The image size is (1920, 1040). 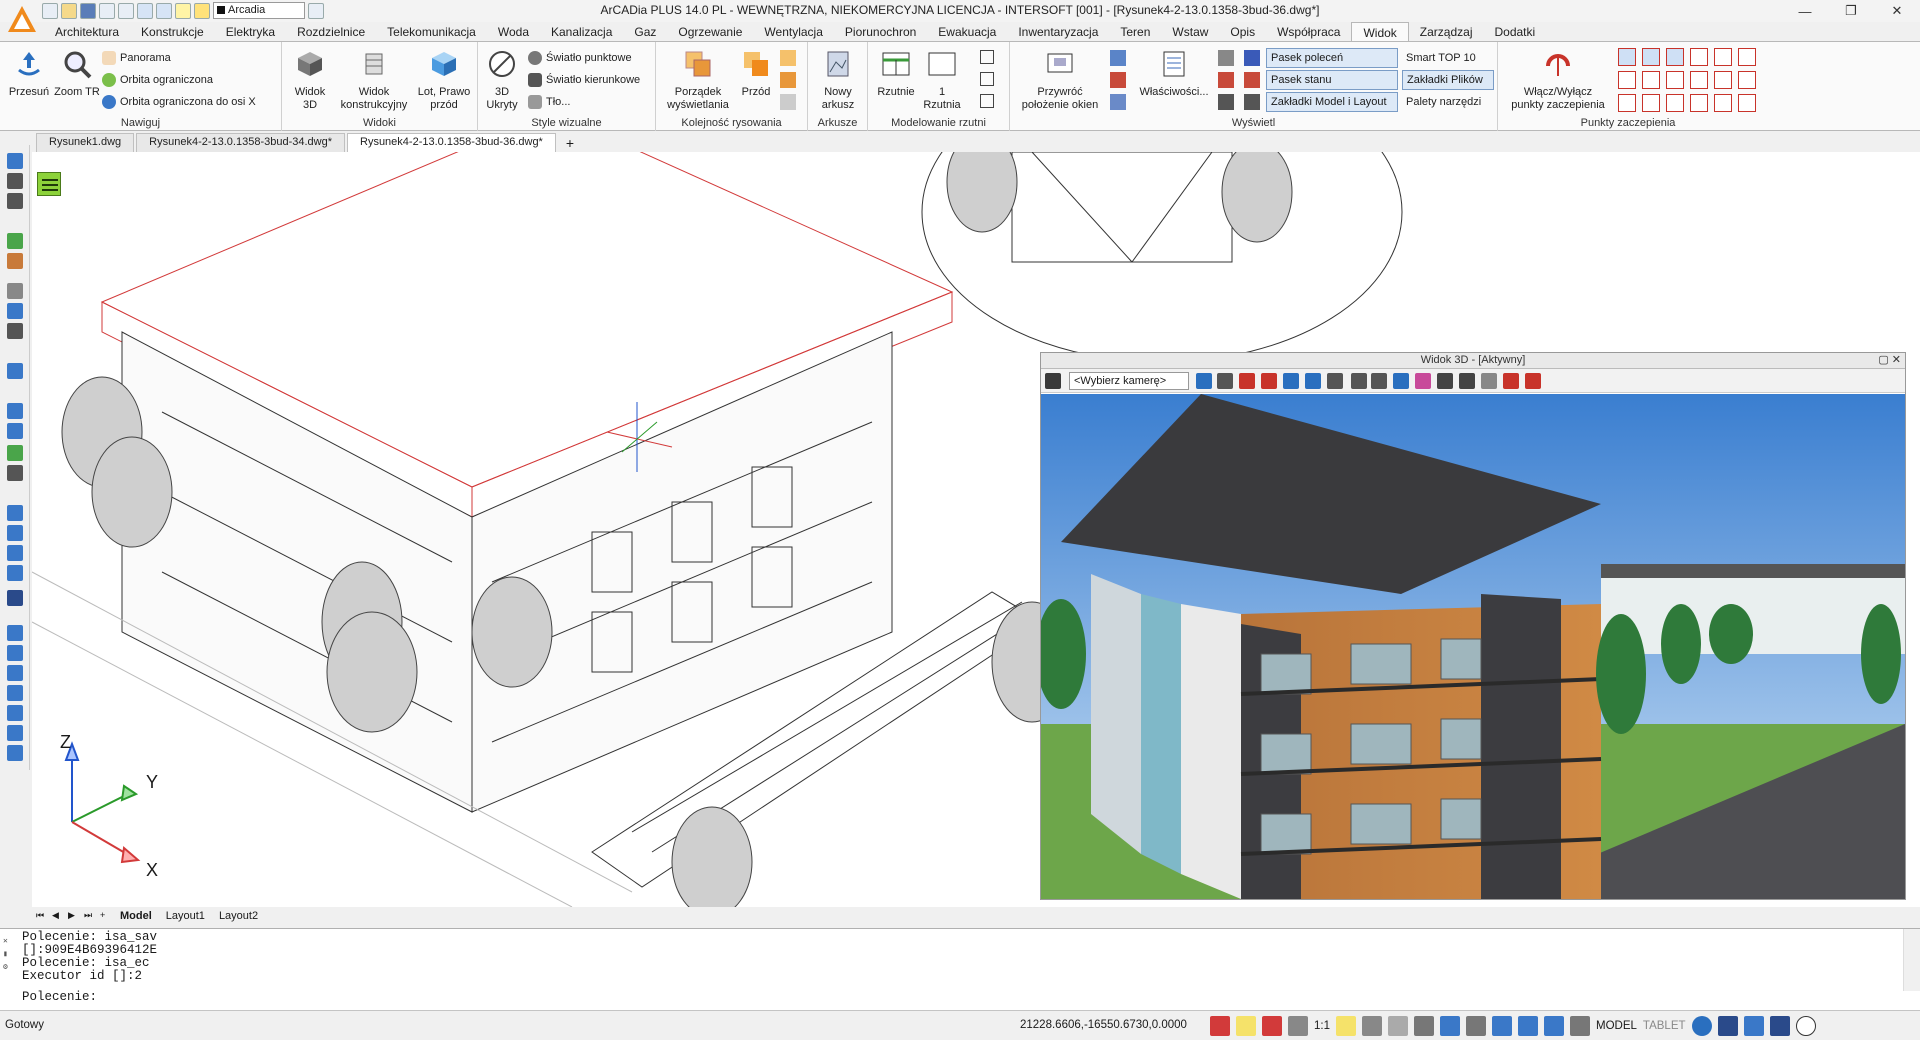 What do you see at coordinates (942, 80) in the screenshot?
I see `single-viewport-button: 1 Rzutnia` at bounding box center [942, 80].